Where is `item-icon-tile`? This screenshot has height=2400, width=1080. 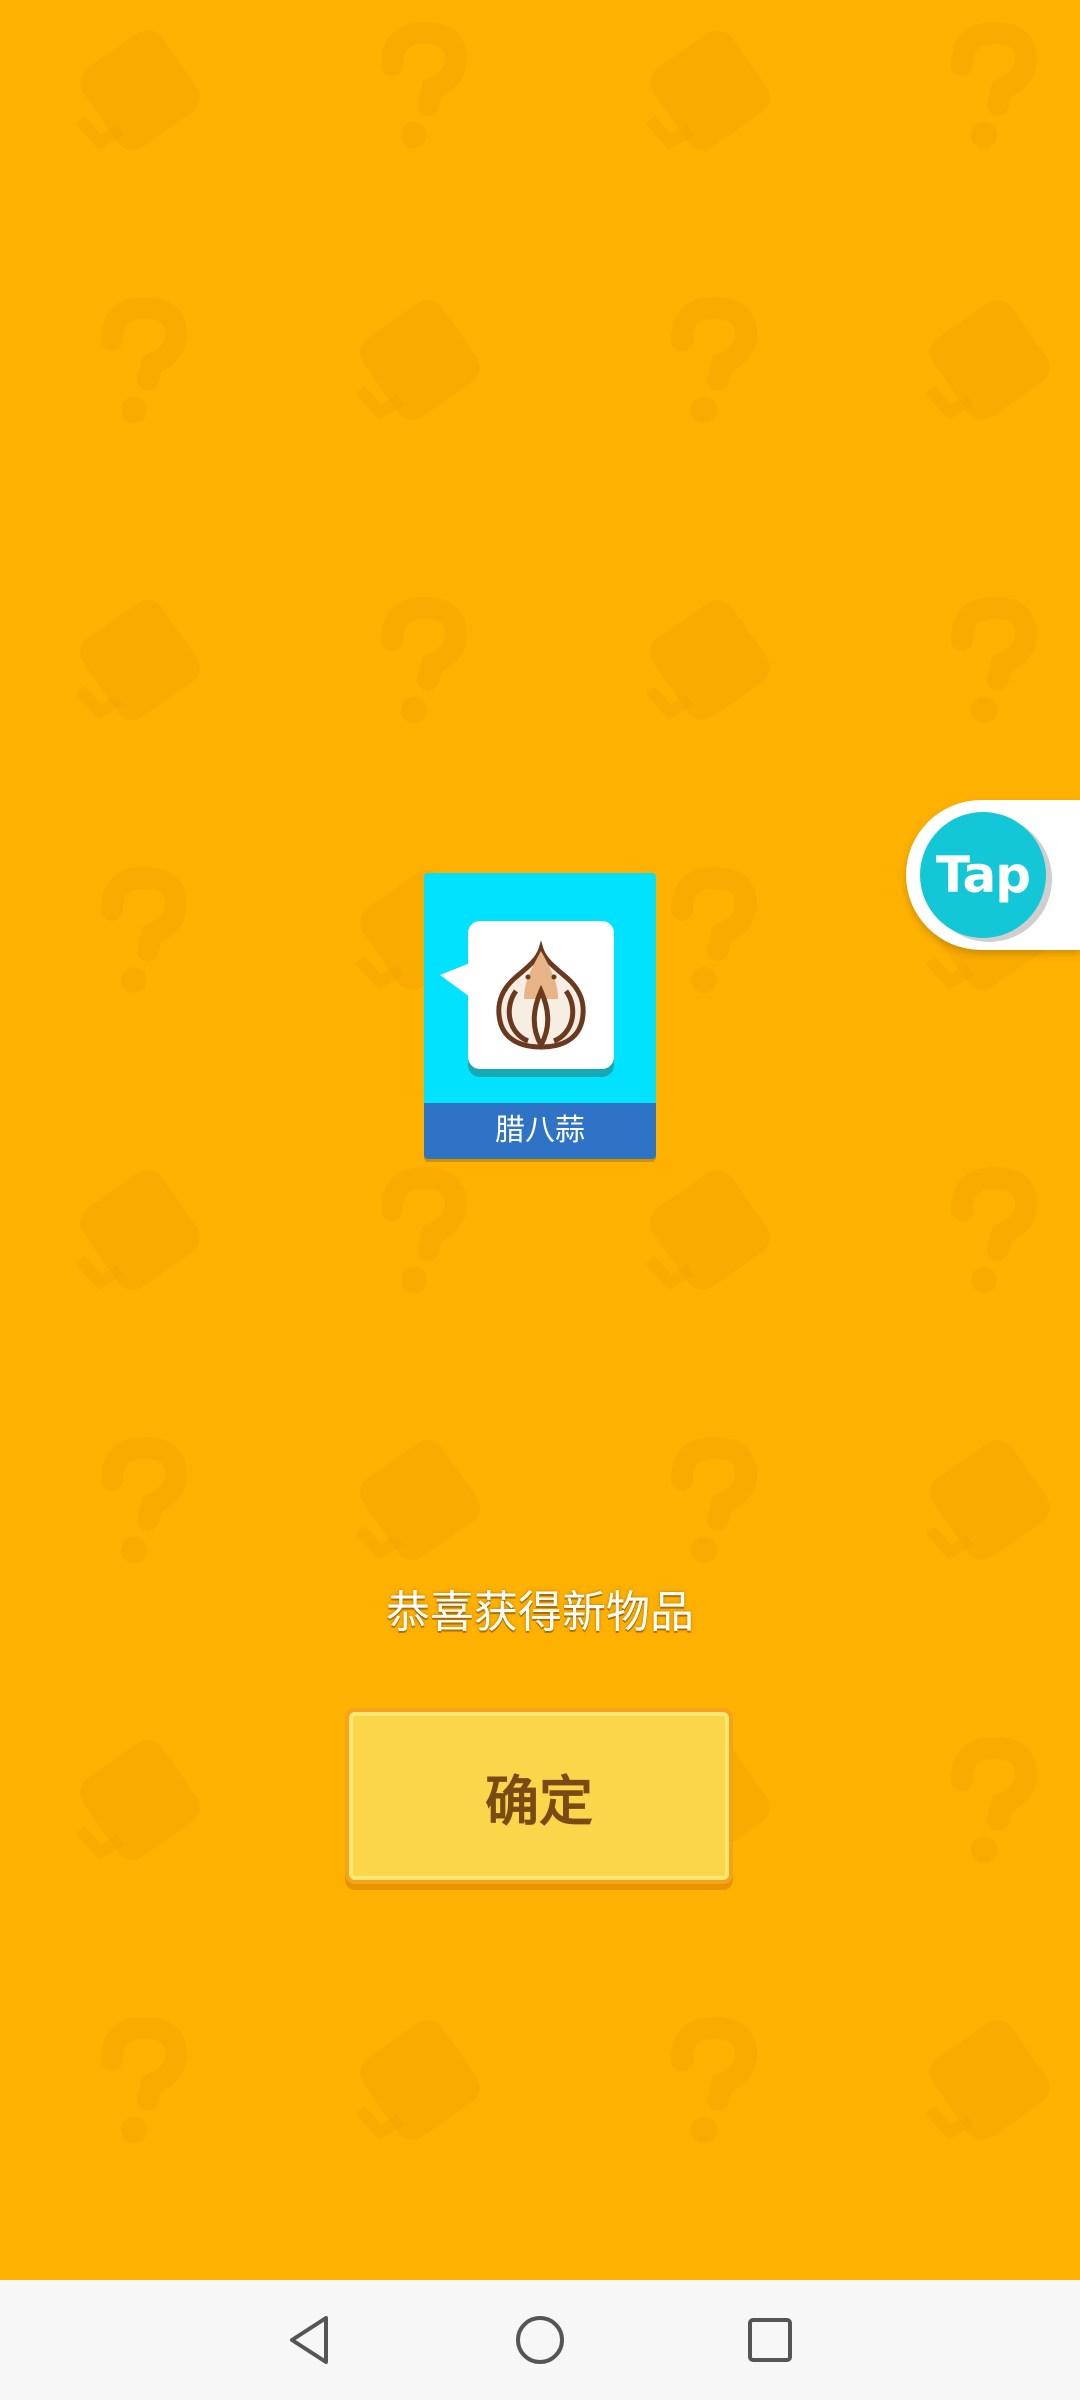
item-icon-tile is located at coordinates (541, 995).